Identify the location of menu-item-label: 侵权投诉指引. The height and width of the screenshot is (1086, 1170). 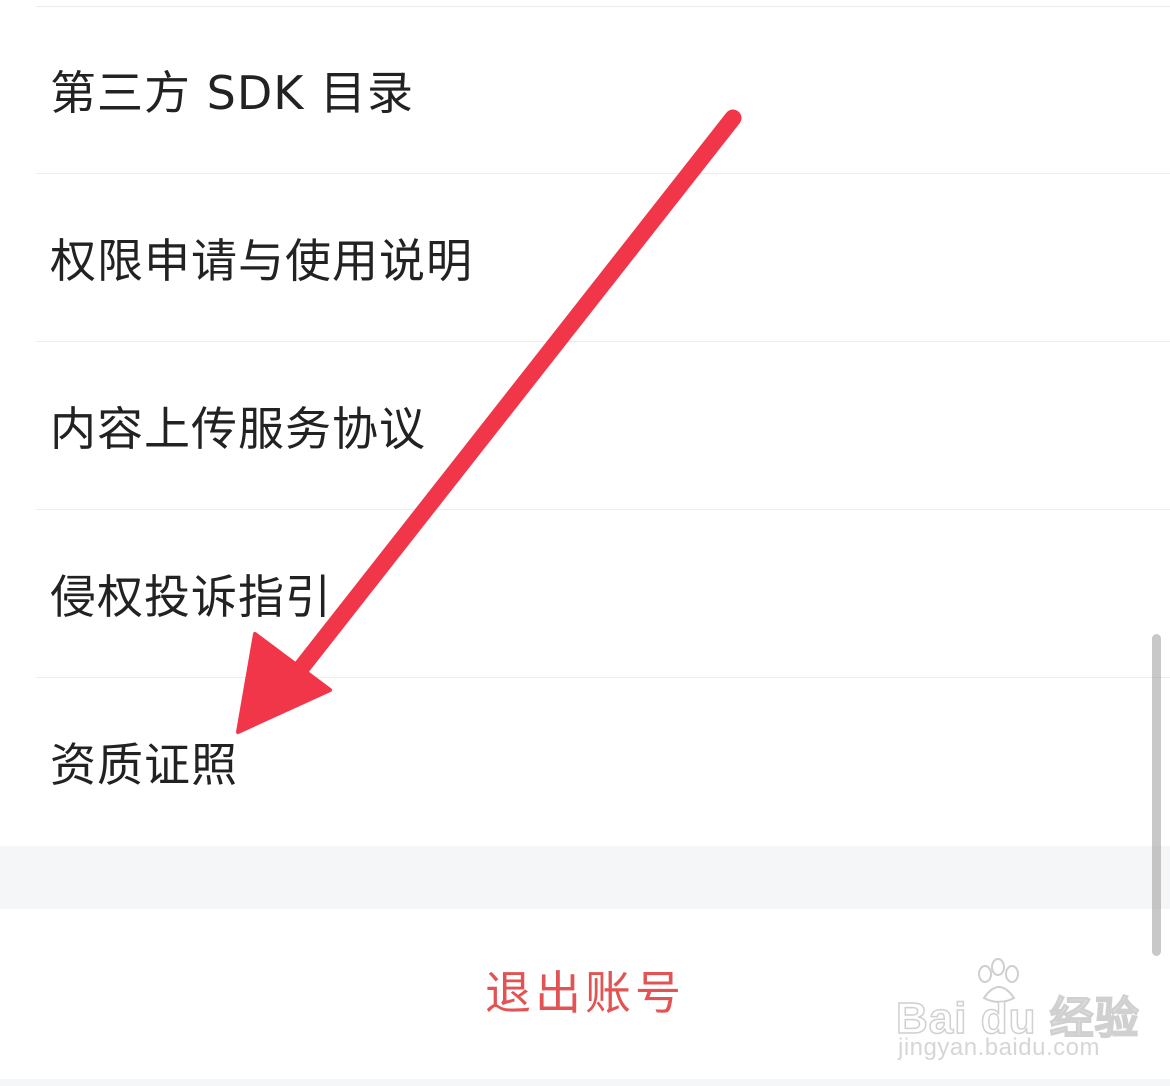
(191, 597).